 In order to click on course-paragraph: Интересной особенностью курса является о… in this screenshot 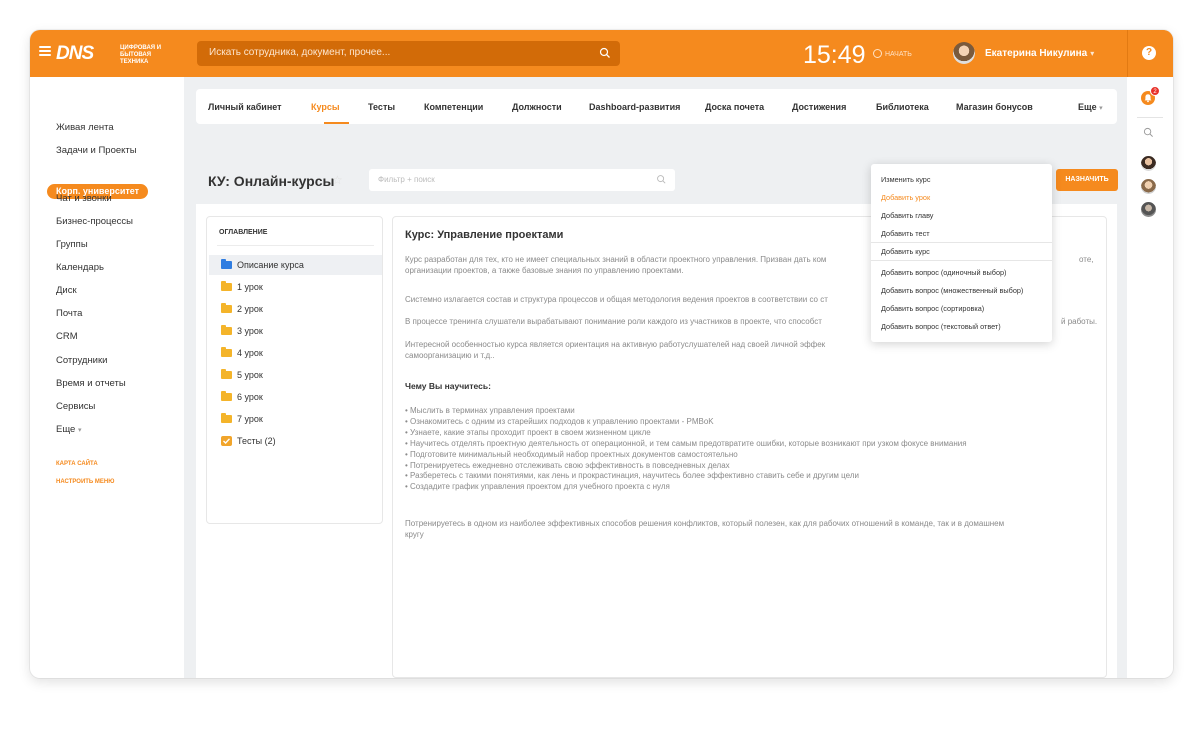, I will do `click(751, 350)`.